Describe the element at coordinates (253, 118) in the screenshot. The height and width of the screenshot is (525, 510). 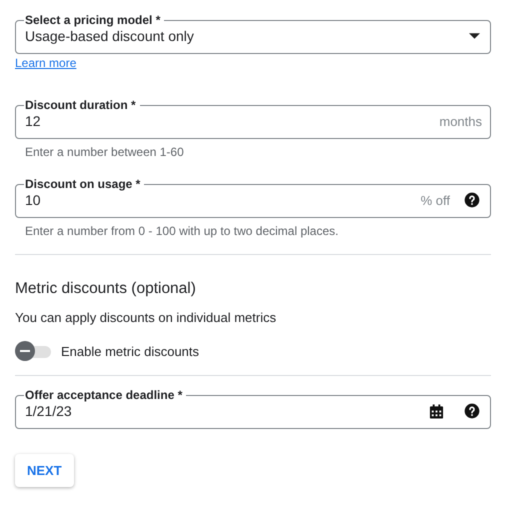
I see `discount-duration-field: Discount duration * 12 months` at that location.